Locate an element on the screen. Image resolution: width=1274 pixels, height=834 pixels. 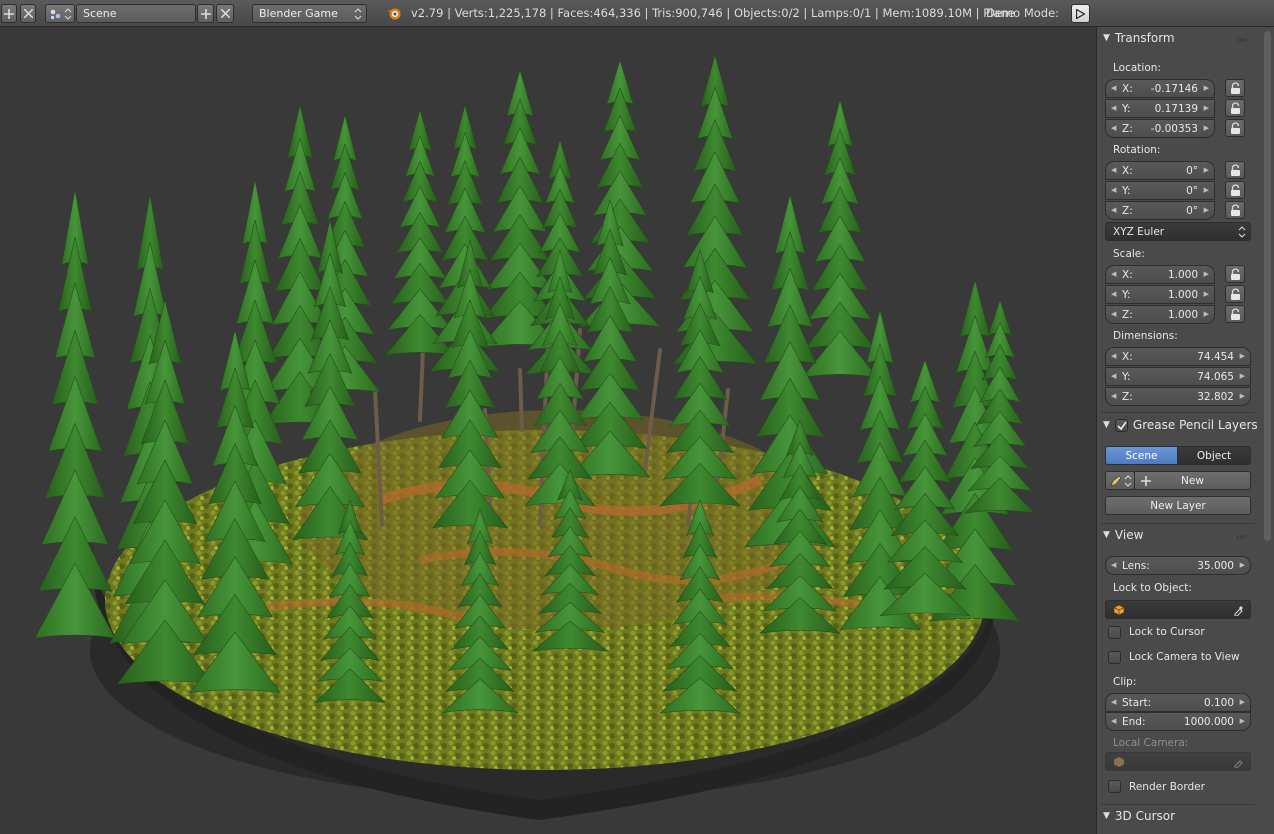
clip-label: Clip: is located at coordinates (1125, 682).